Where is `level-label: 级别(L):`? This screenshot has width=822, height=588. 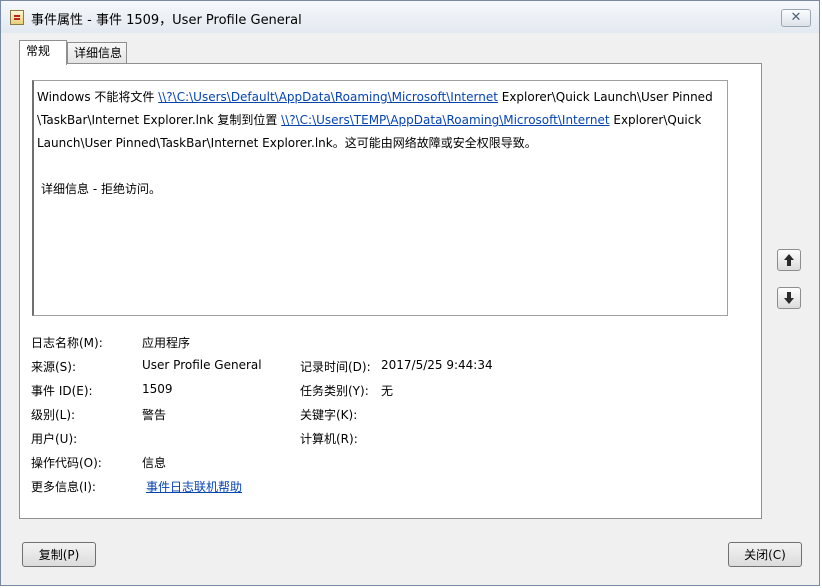 level-label: 级别(L): is located at coordinates (53, 415).